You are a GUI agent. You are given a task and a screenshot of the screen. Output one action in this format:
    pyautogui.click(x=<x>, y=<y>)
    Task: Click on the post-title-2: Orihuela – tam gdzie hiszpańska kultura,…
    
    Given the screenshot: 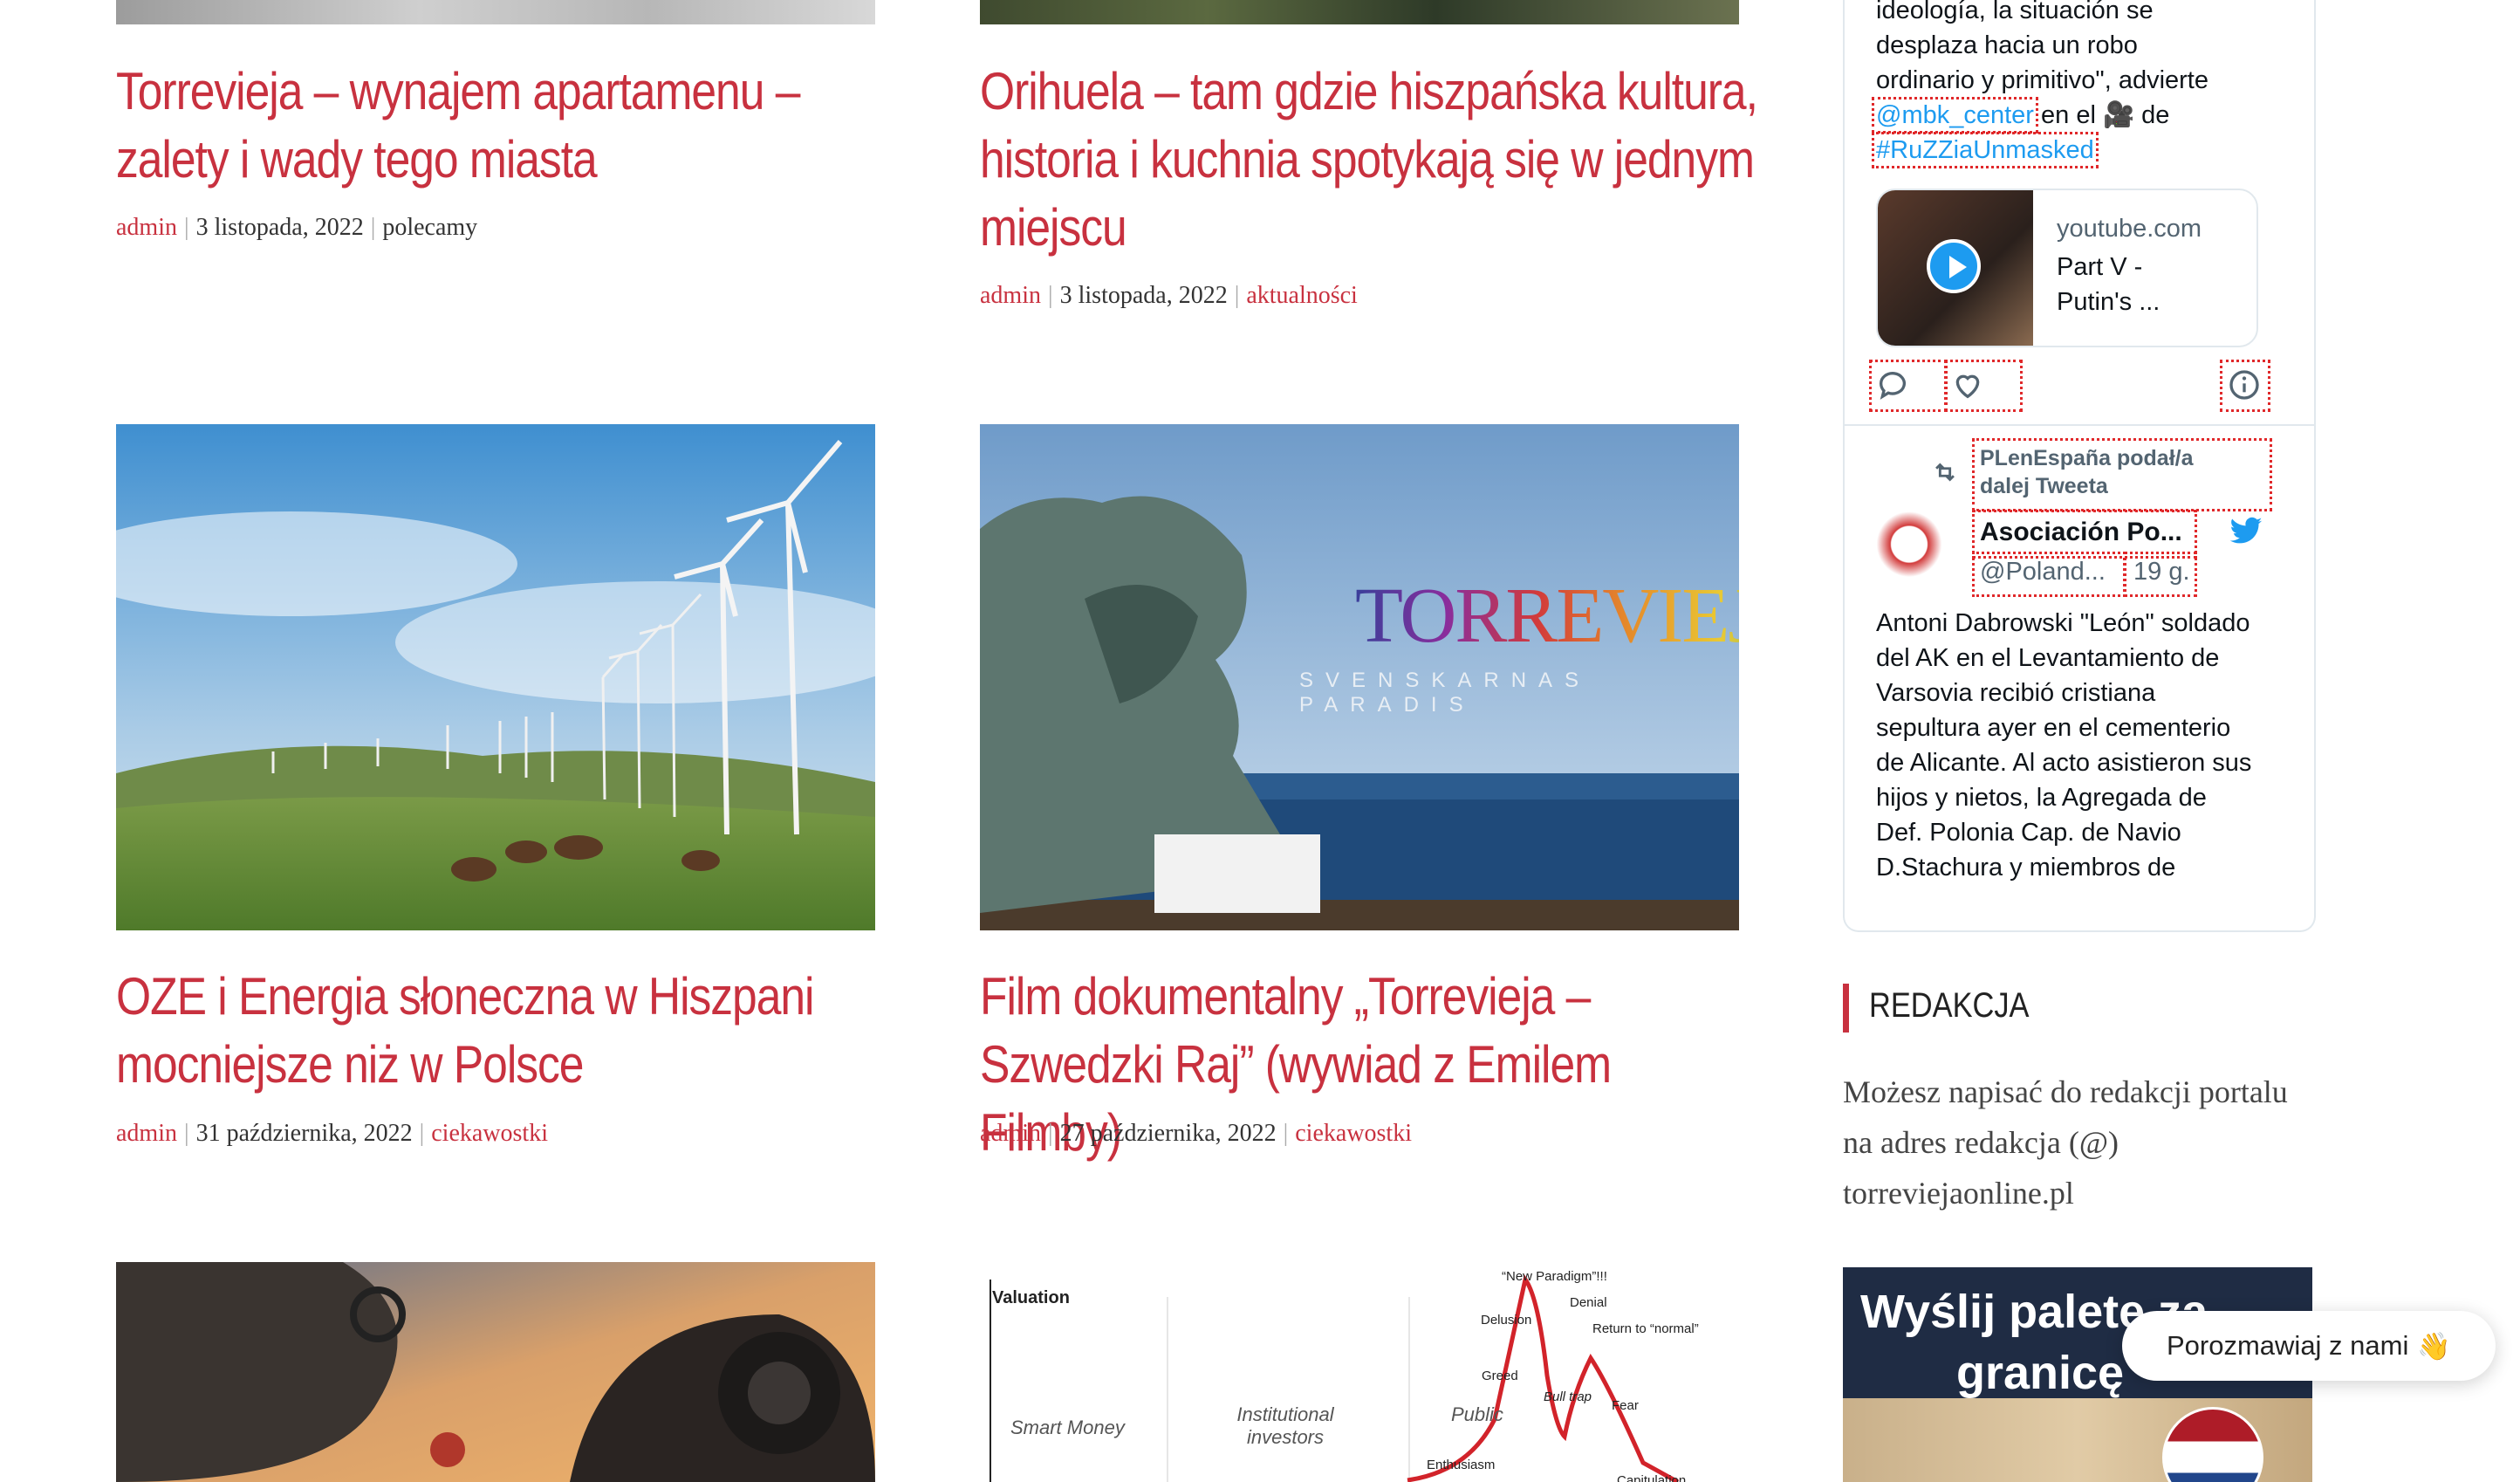 What is the action you would take?
    pyautogui.click(x=1370, y=160)
    